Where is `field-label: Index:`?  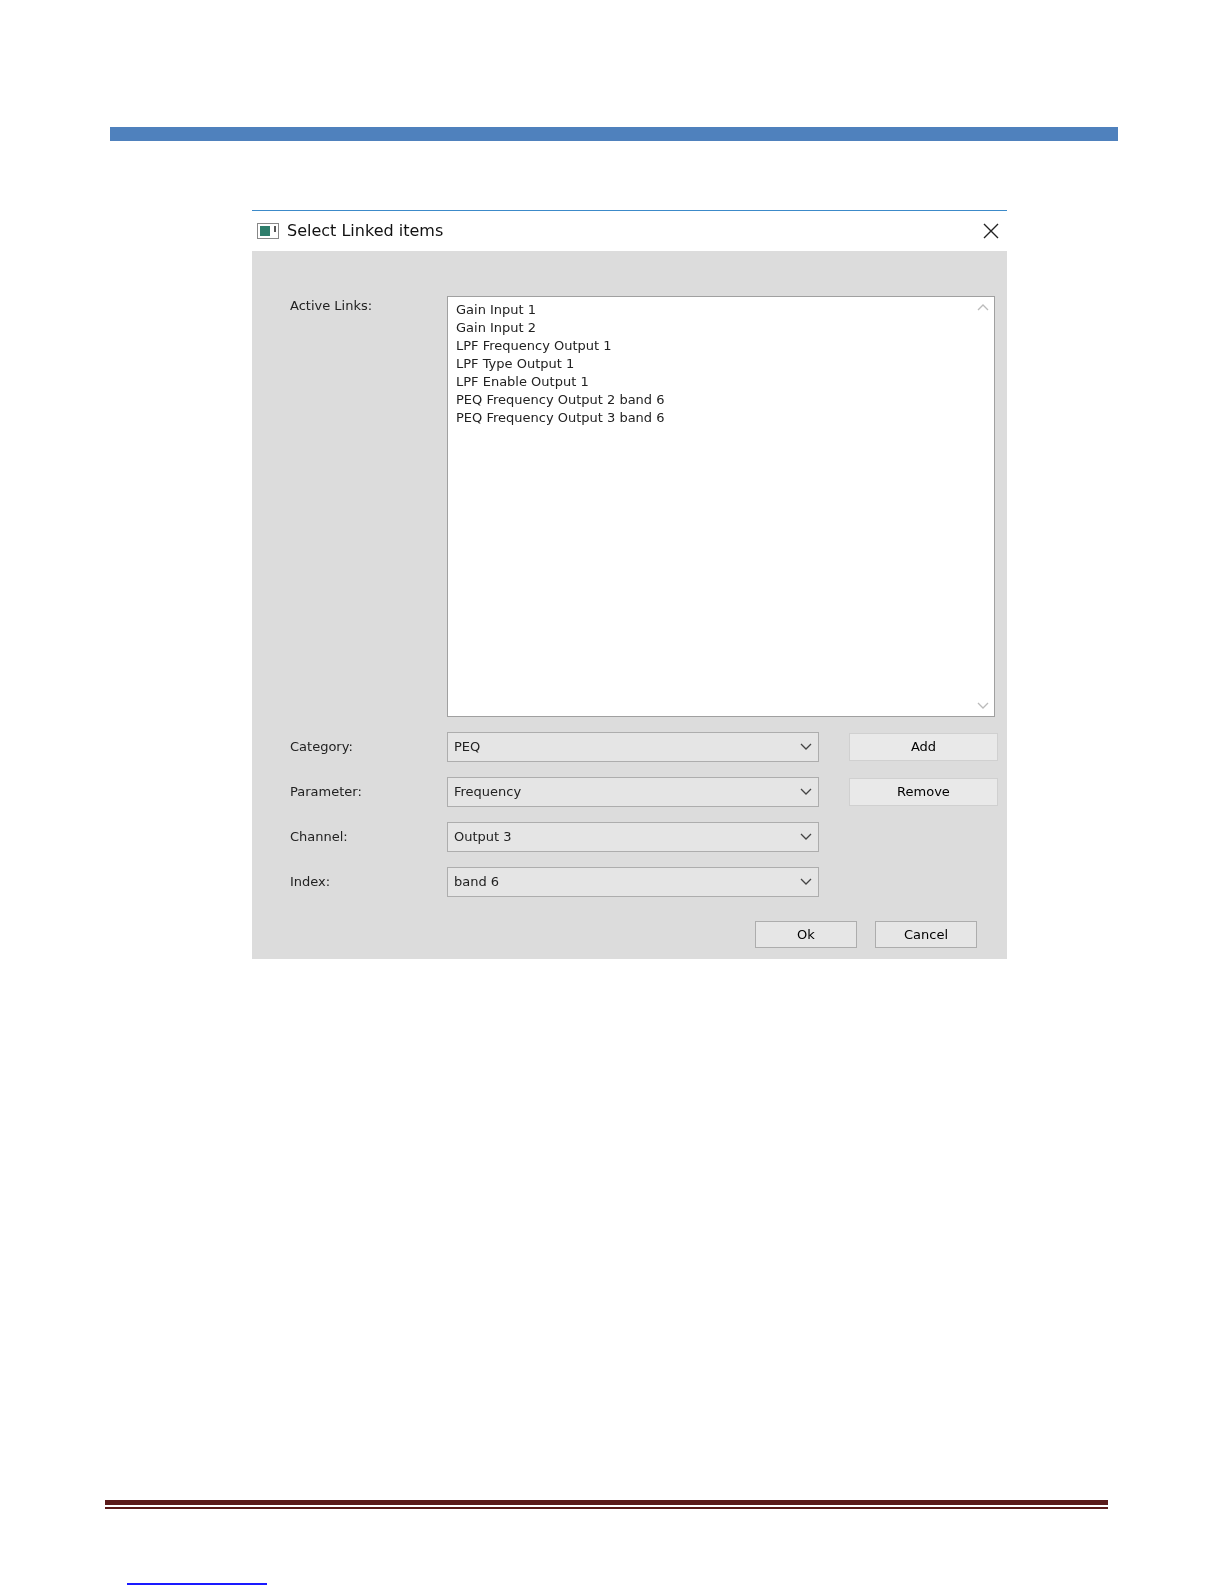 field-label: Index: is located at coordinates (311, 882).